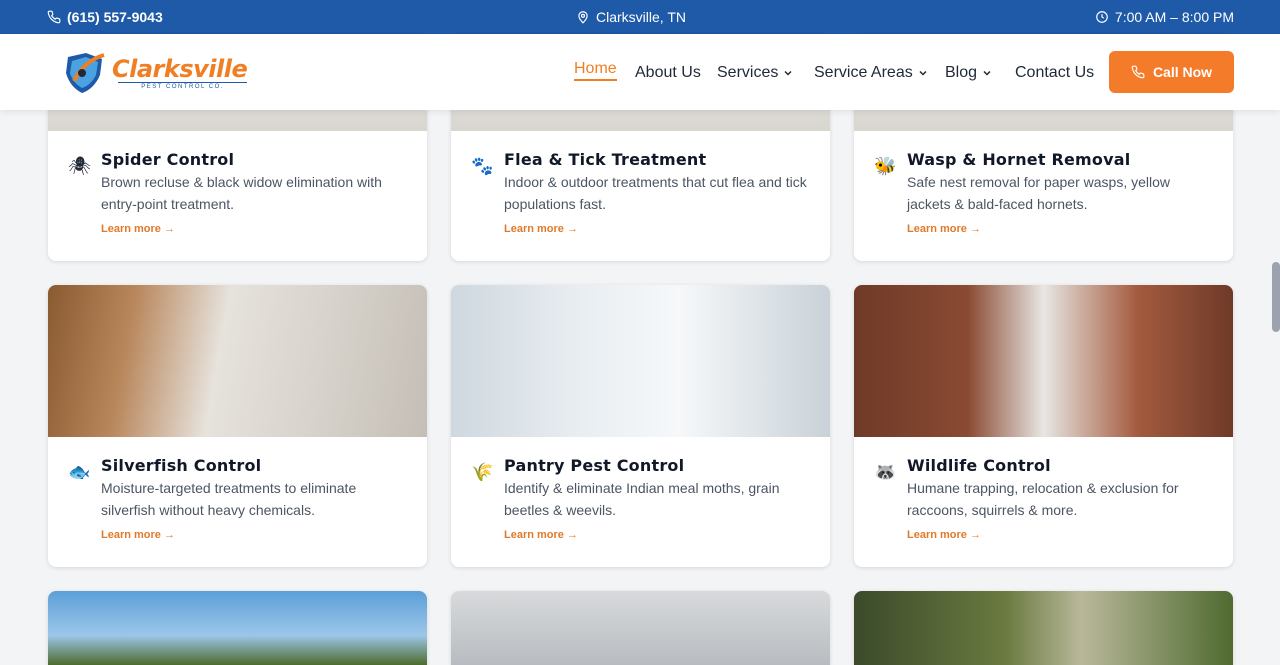 This screenshot has height=665, width=1280. I want to click on scrollbar-thumb, so click(1276, 297).